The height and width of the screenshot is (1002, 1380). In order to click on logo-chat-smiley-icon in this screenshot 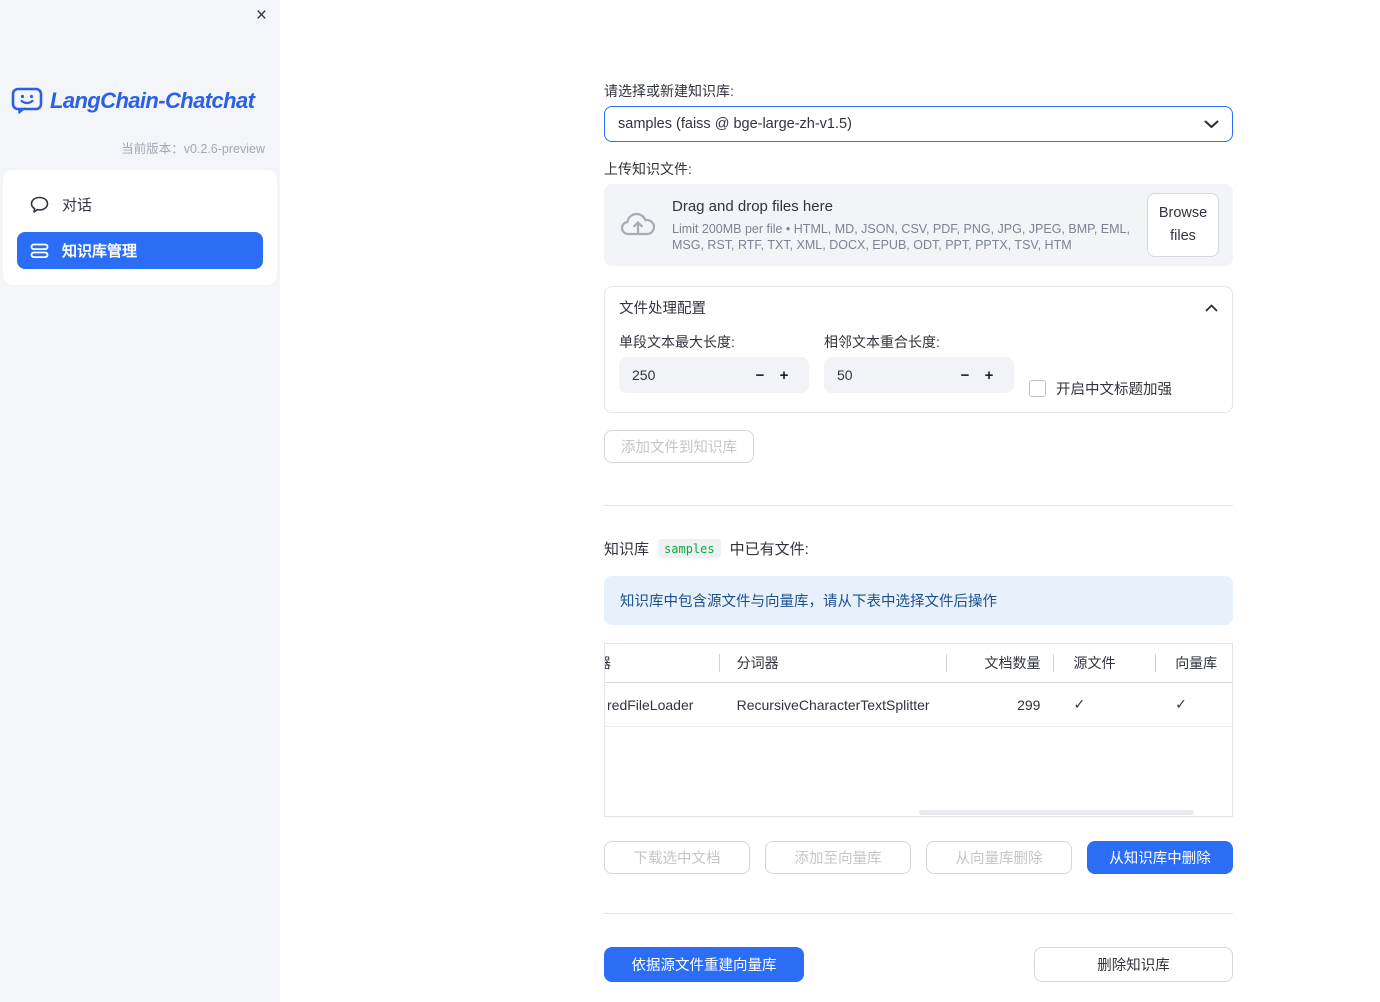, I will do `click(27, 101)`.